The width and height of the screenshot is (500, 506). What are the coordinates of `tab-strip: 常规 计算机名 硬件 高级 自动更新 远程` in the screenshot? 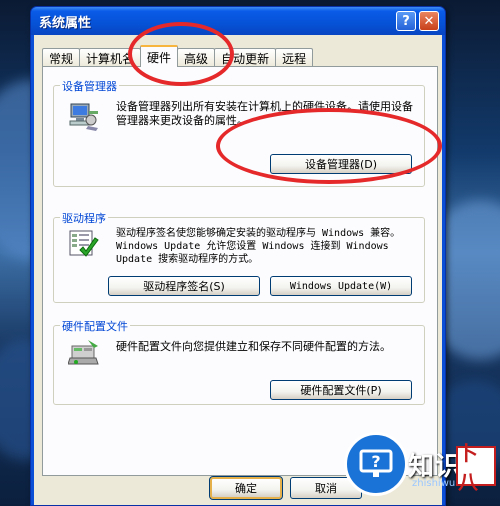 It's located at (178, 56).